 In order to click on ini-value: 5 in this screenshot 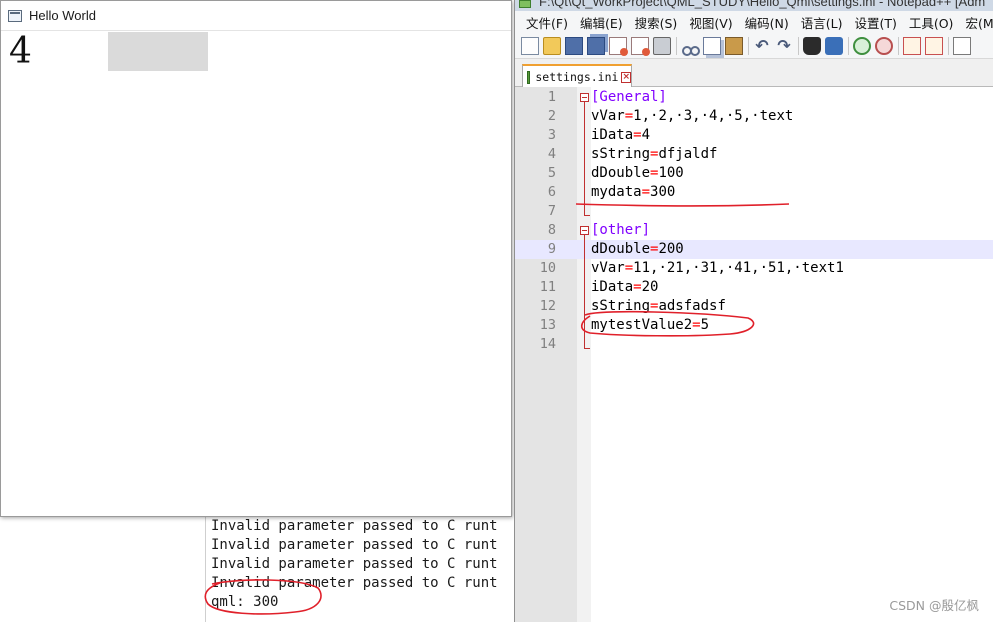, I will do `click(705, 325)`.